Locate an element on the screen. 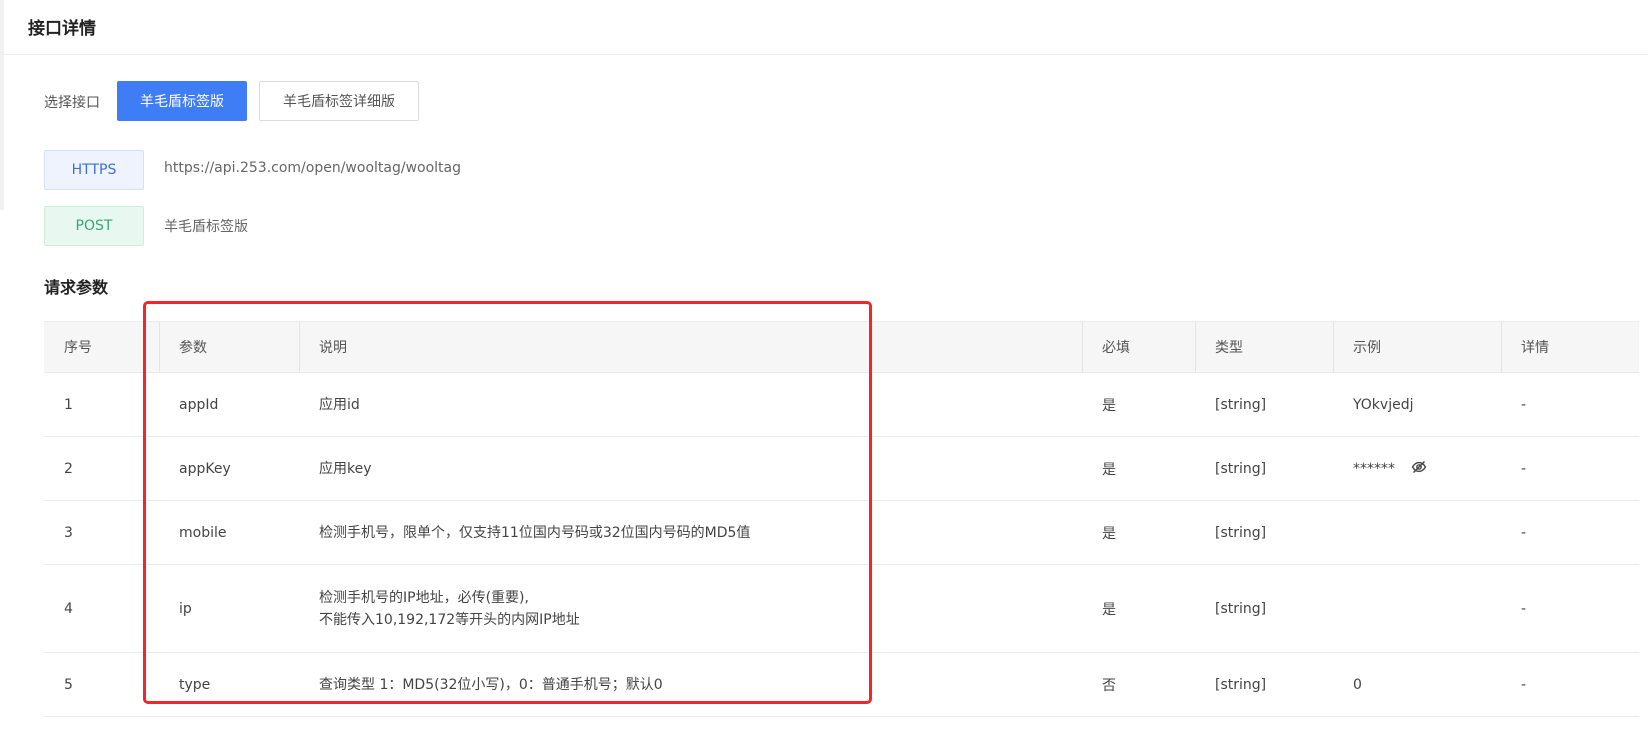 This screenshot has height=744, width=1648. cell-example: 0 is located at coordinates (1417, 684).